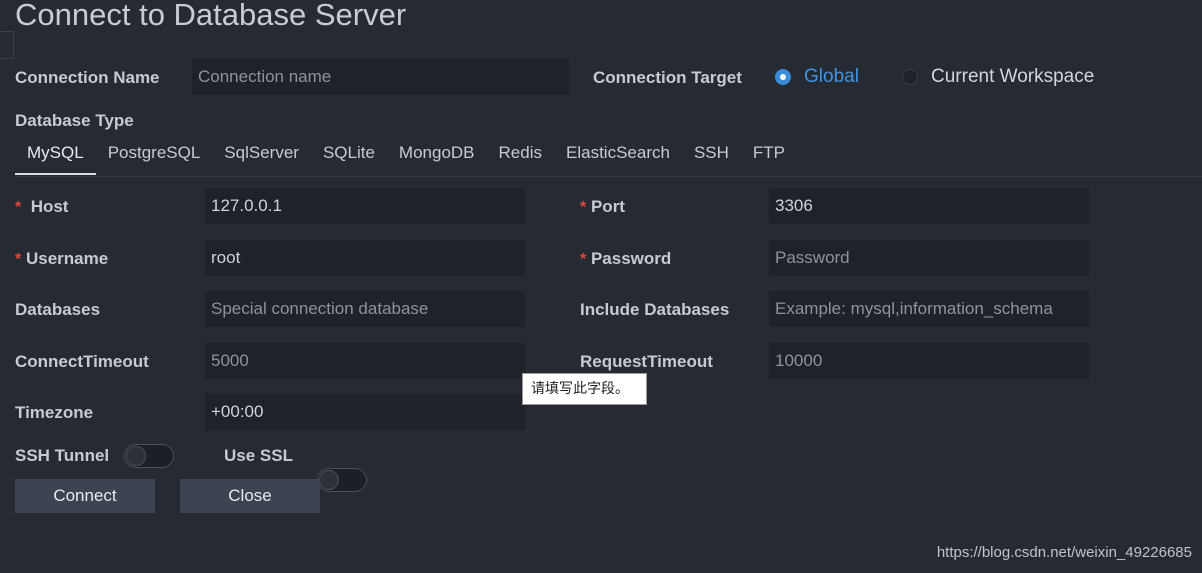 This screenshot has width=1202, height=573. What do you see at coordinates (929, 258) in the screenshot?
I see `password-input` at bounding box center [929, 258].